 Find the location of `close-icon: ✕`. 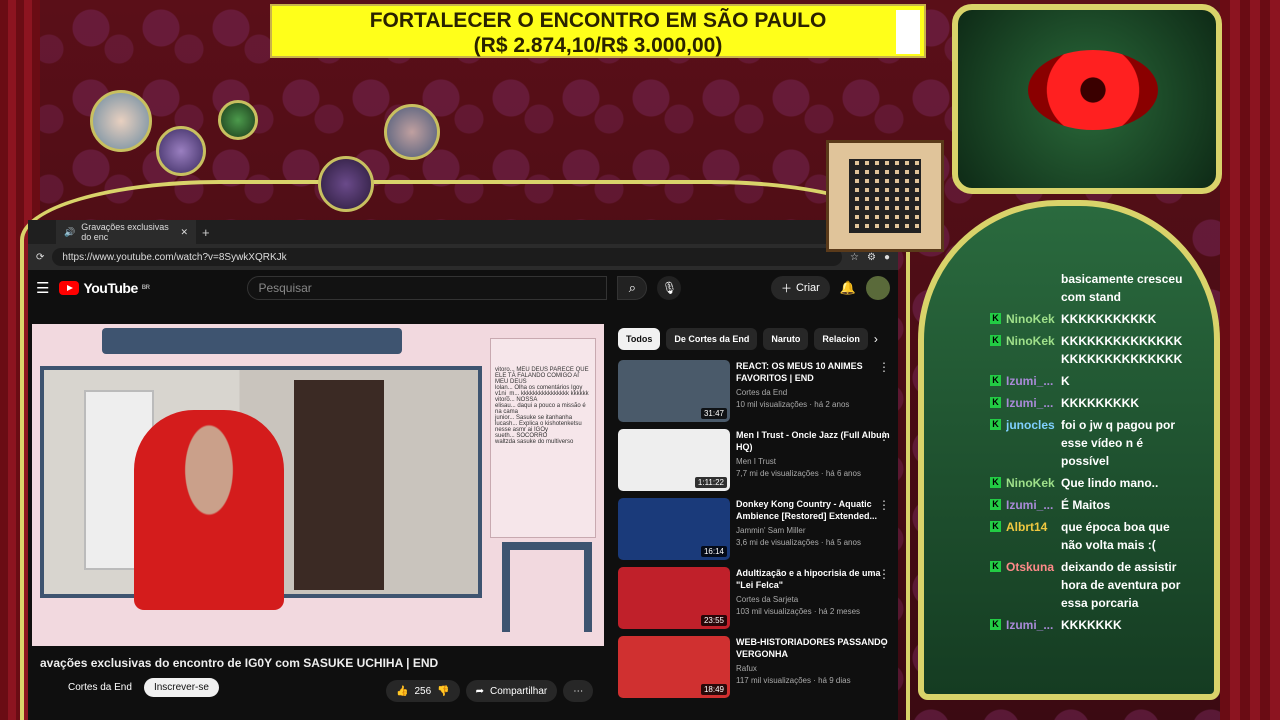

close-icon: ✕ is located at coordinates (184, 232).